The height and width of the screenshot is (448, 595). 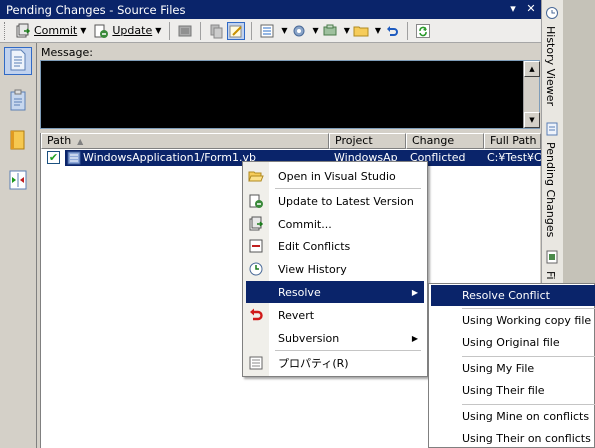 I want to click on menu-item-properties: プロパティ(R), so click(x=335, y=363).